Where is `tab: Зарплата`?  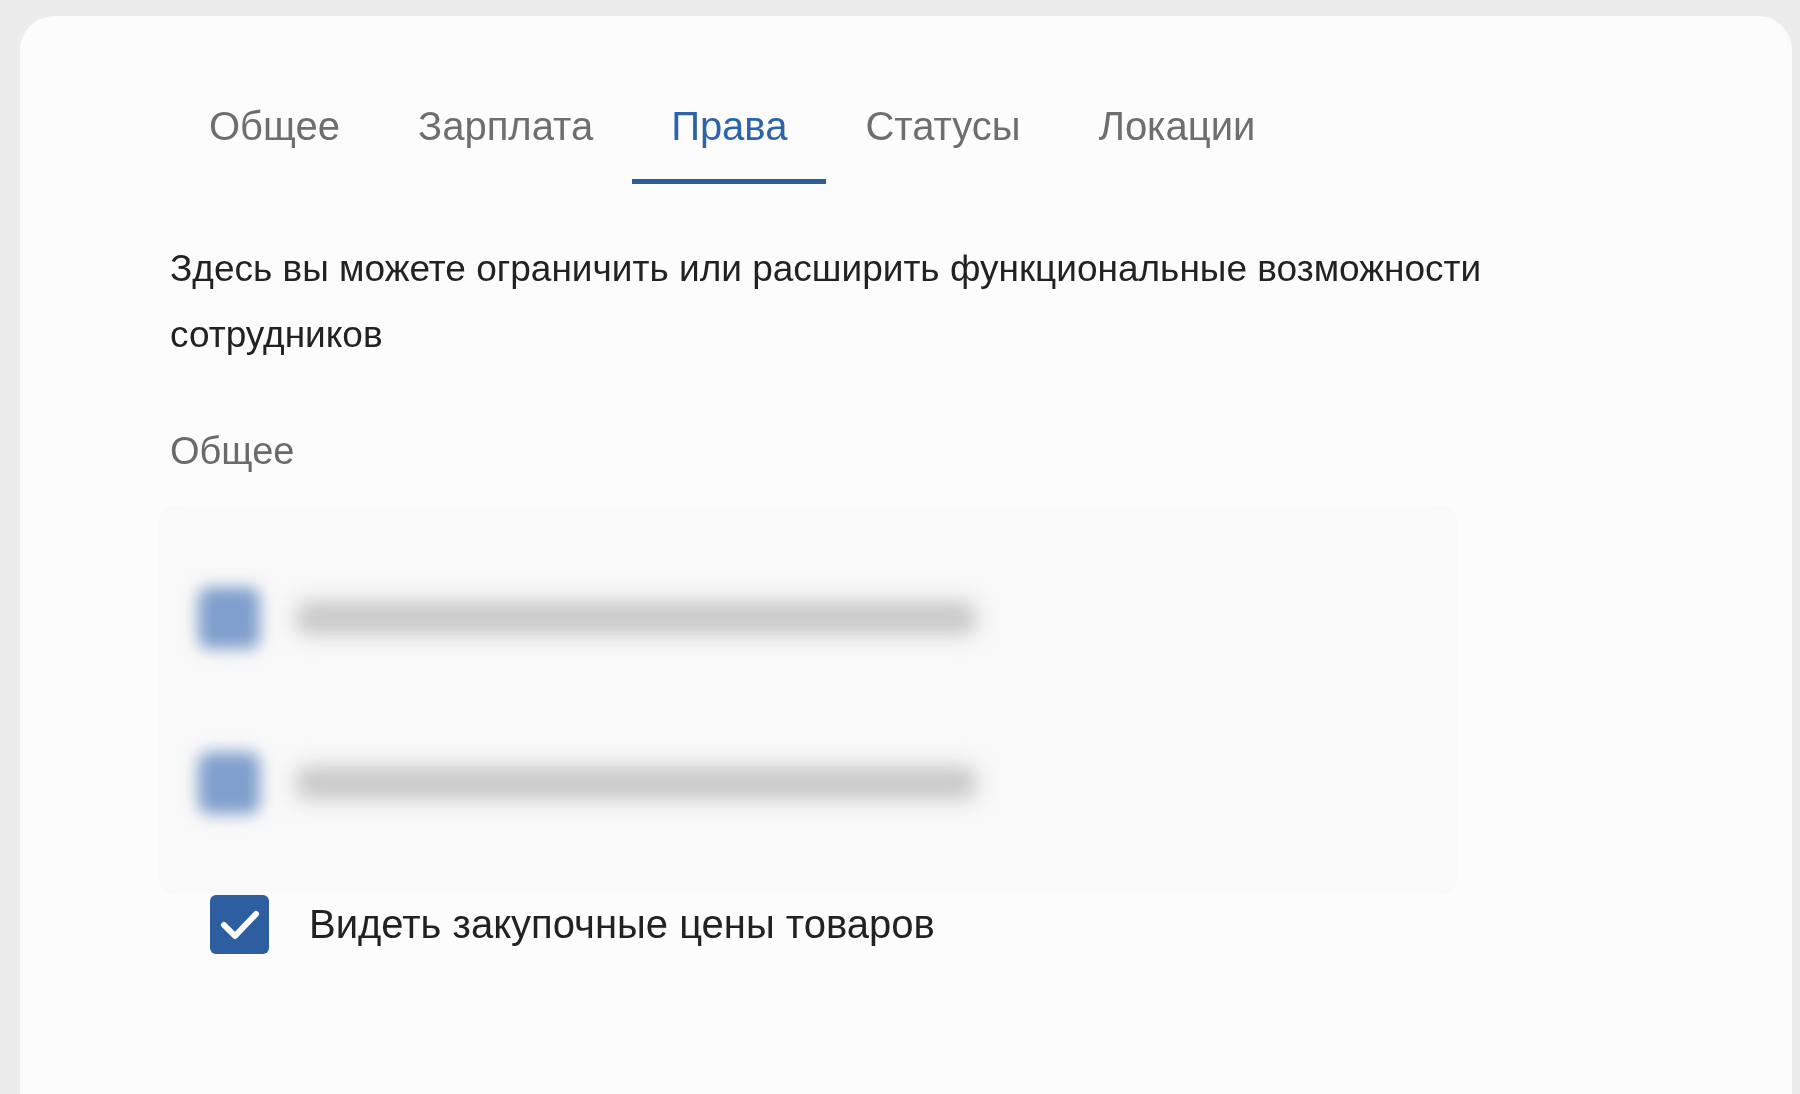
tab: Зарплата is located at coordinates (506, 135).